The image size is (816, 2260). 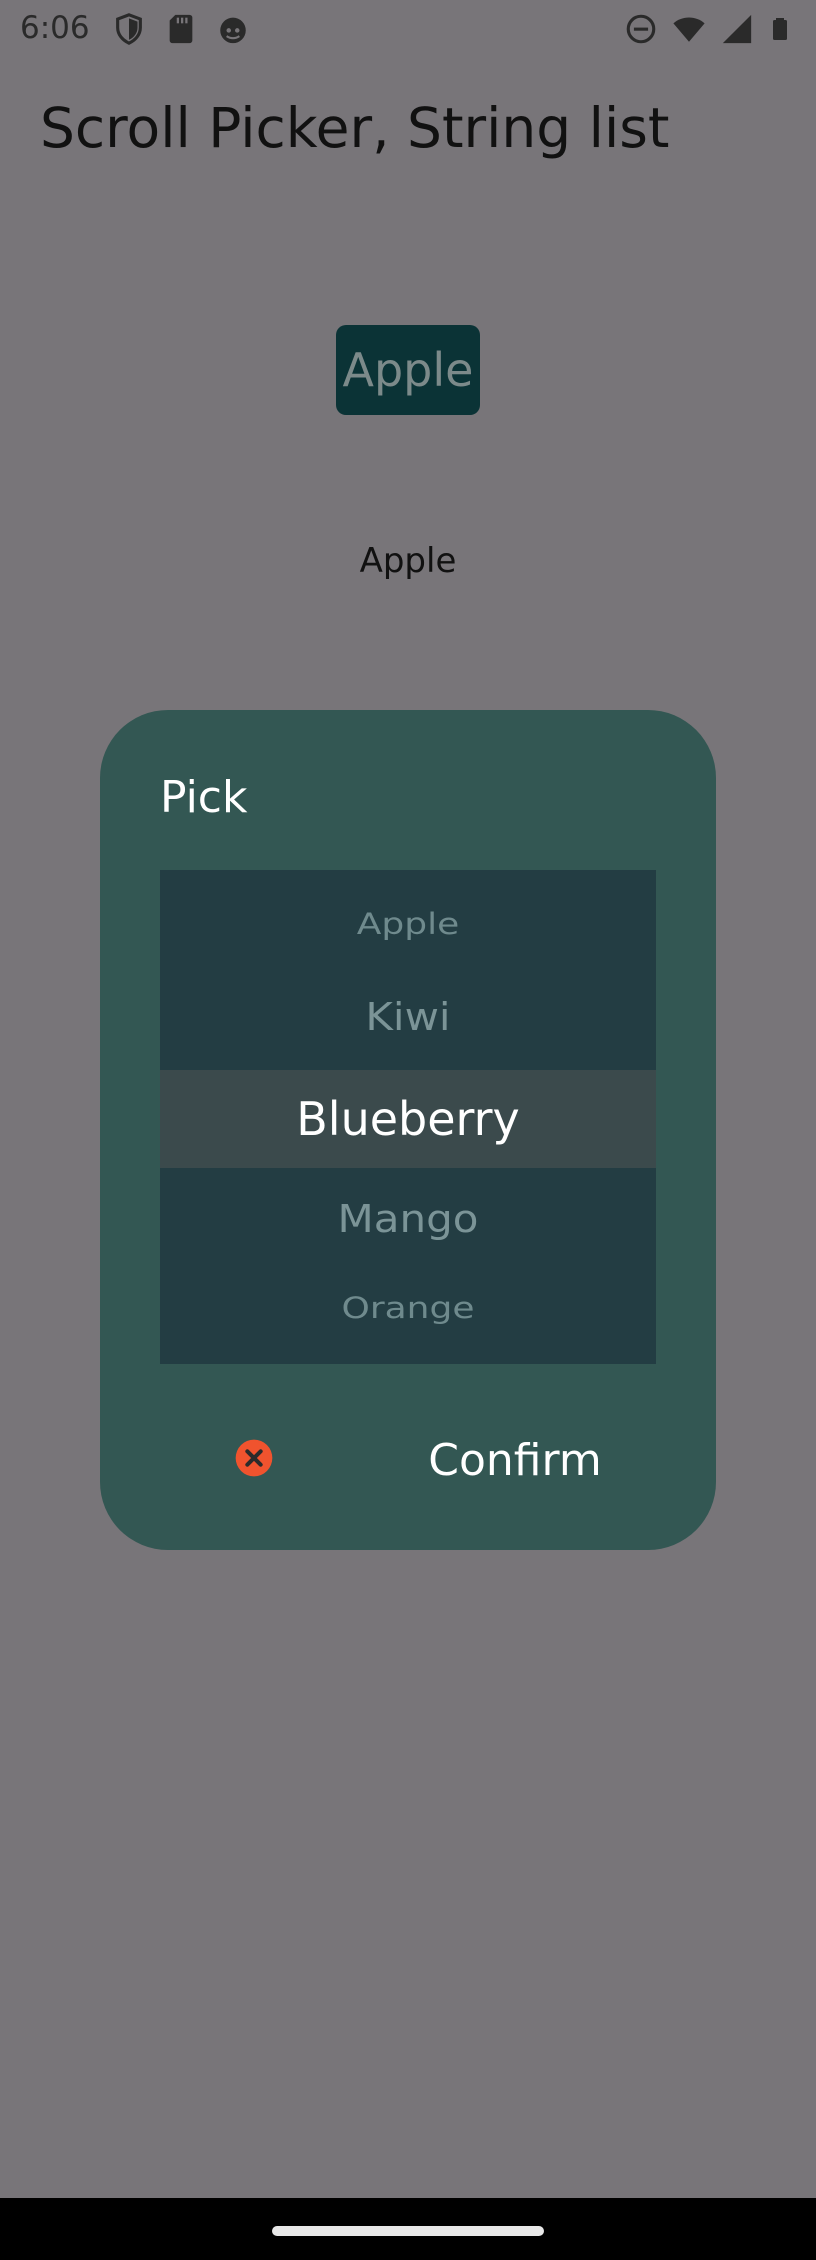 I want to click on picker-item: Apple, so click(x=408, y=925).